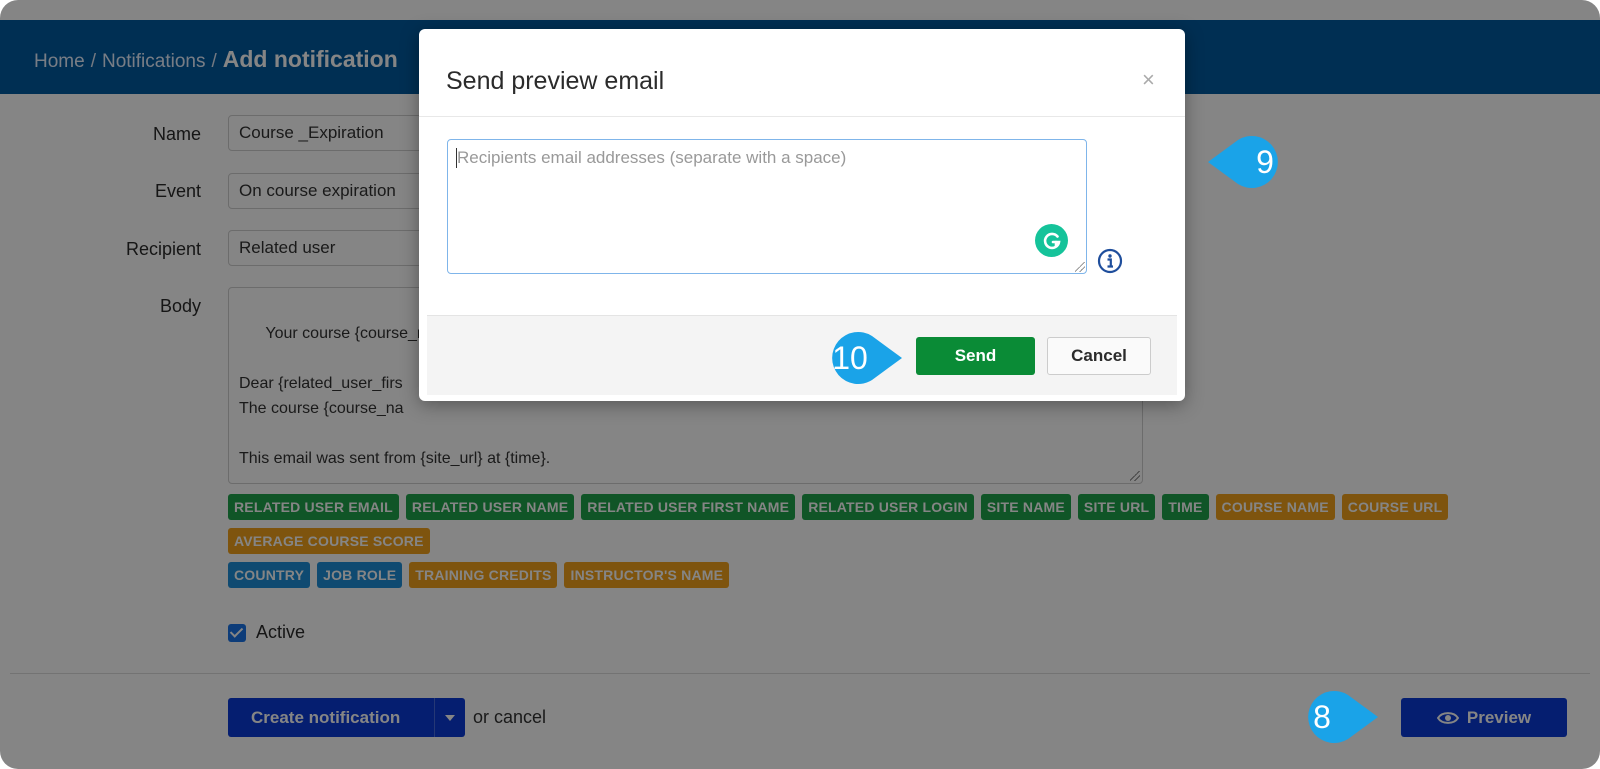 This screenshot has height=769, width=1600. What do you see at coordinates (850, 358) in the screenshot?
I see `step-10-number: 10` at bounding box center [850, 358].